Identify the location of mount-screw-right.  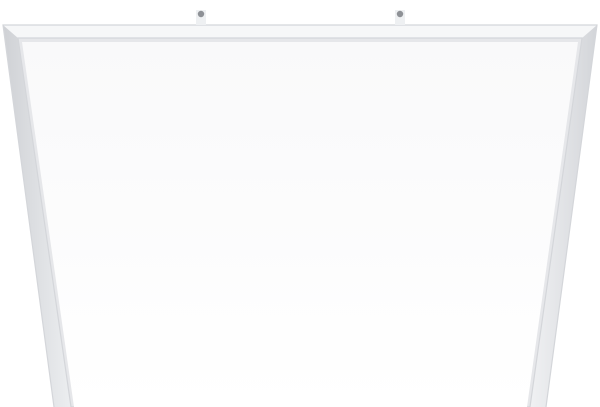
(400, 17).